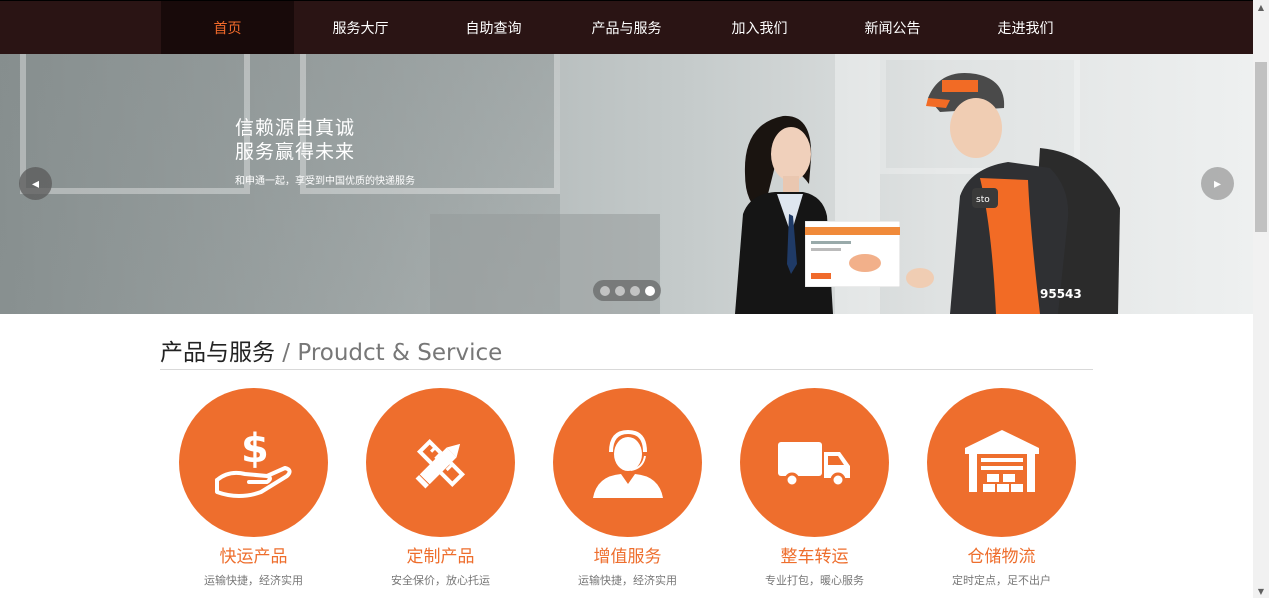  I want to click on support-agent-icon, so click(627, 463).